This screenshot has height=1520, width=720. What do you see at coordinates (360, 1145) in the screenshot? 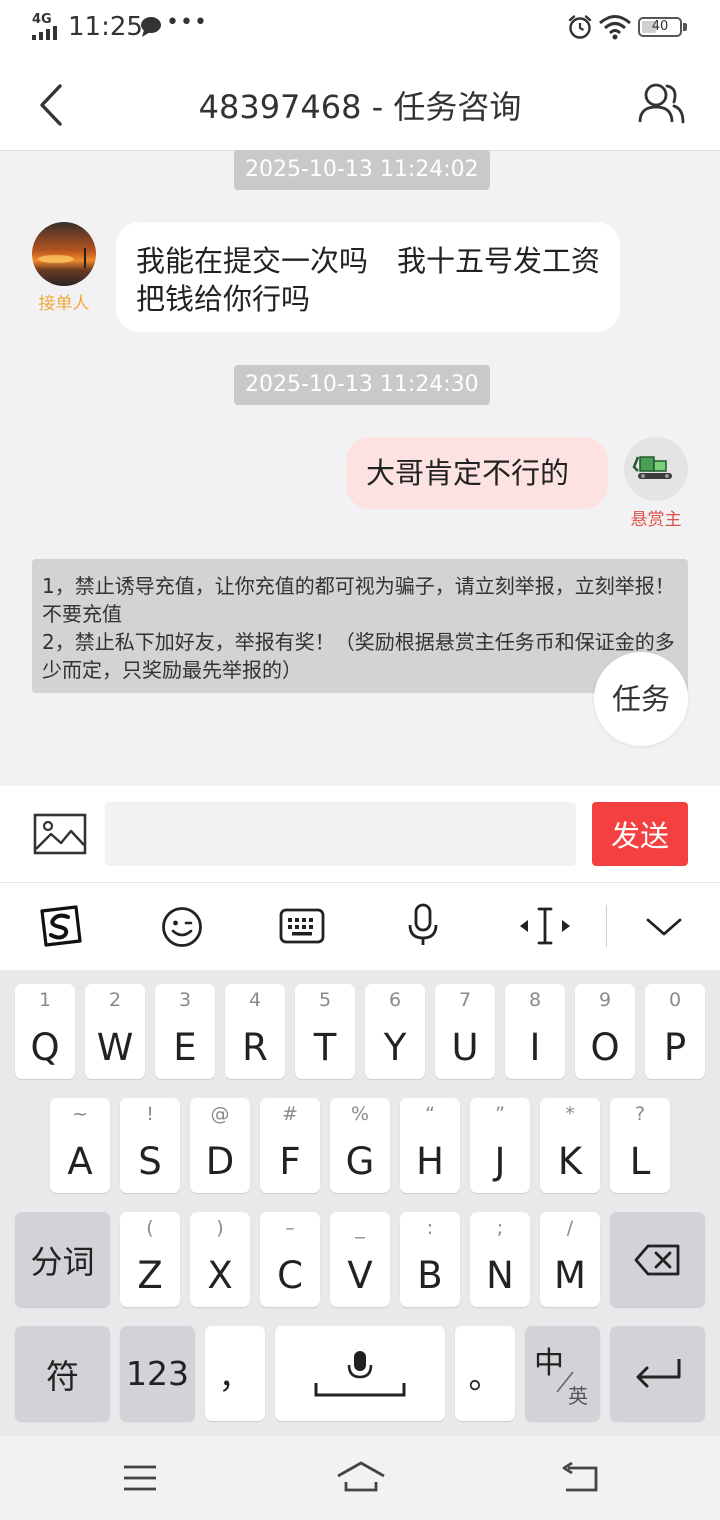
I see `key-g: % G` at bounding box center [360, 1145].